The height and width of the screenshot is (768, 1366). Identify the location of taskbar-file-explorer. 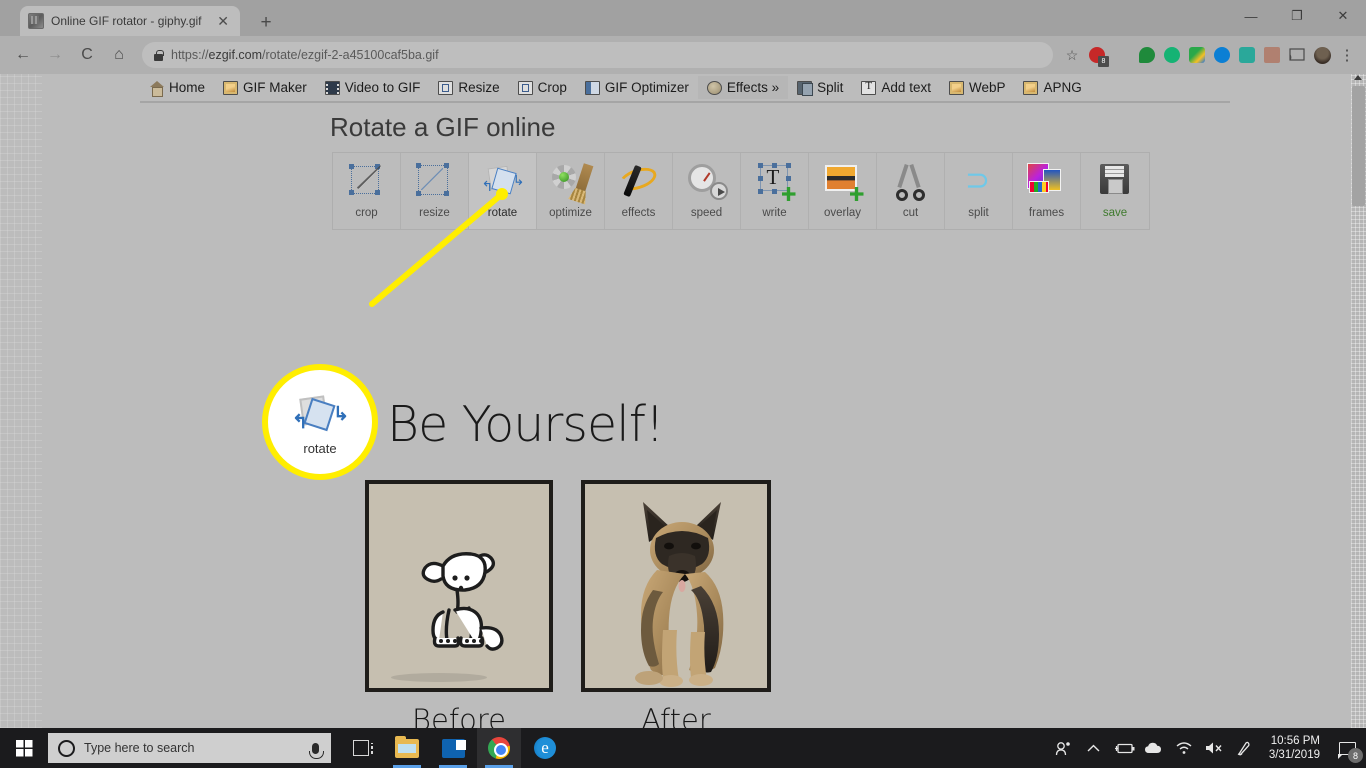
(407, 748).